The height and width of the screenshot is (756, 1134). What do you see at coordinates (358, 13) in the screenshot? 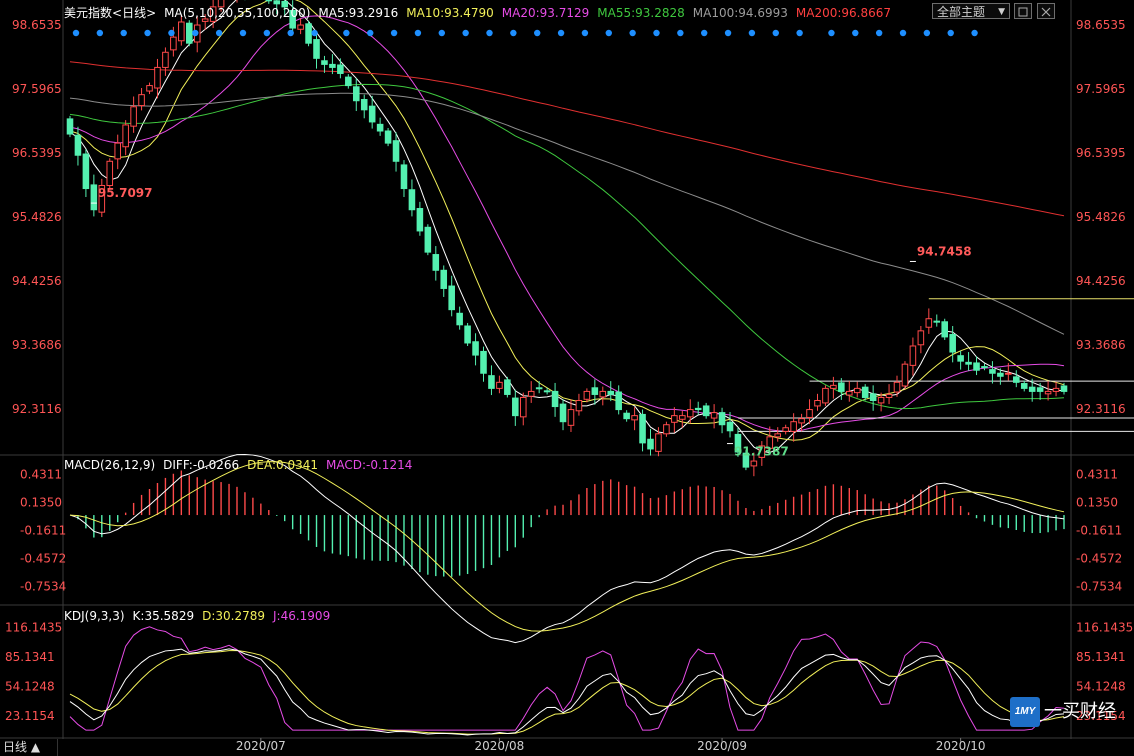
I see `ma5-value: MA5:93.2916` at bounding box center [358, 13].